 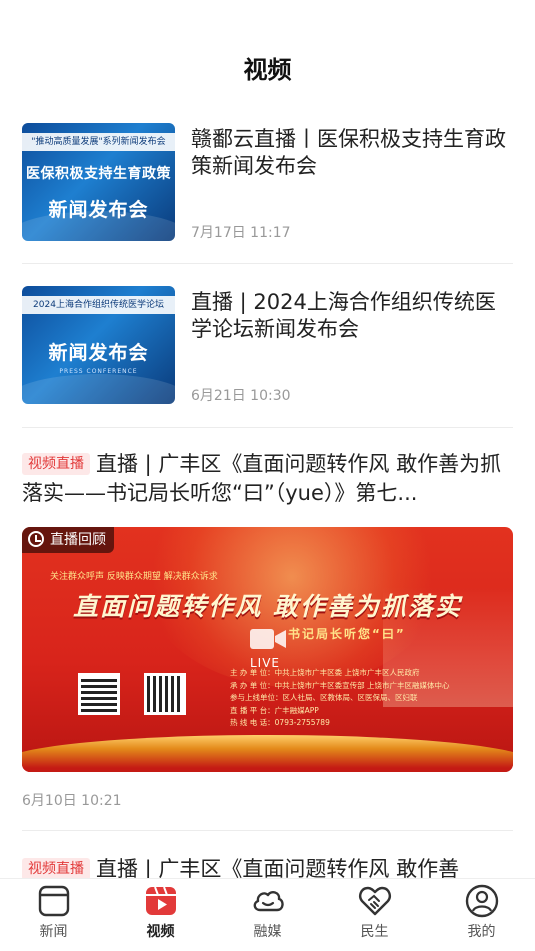 I want to click on video-thumbnail: 2024上海合作组织传统医学论坛 新闻发布会 PRESS CONFERENCE, so click(x=98, y=345).